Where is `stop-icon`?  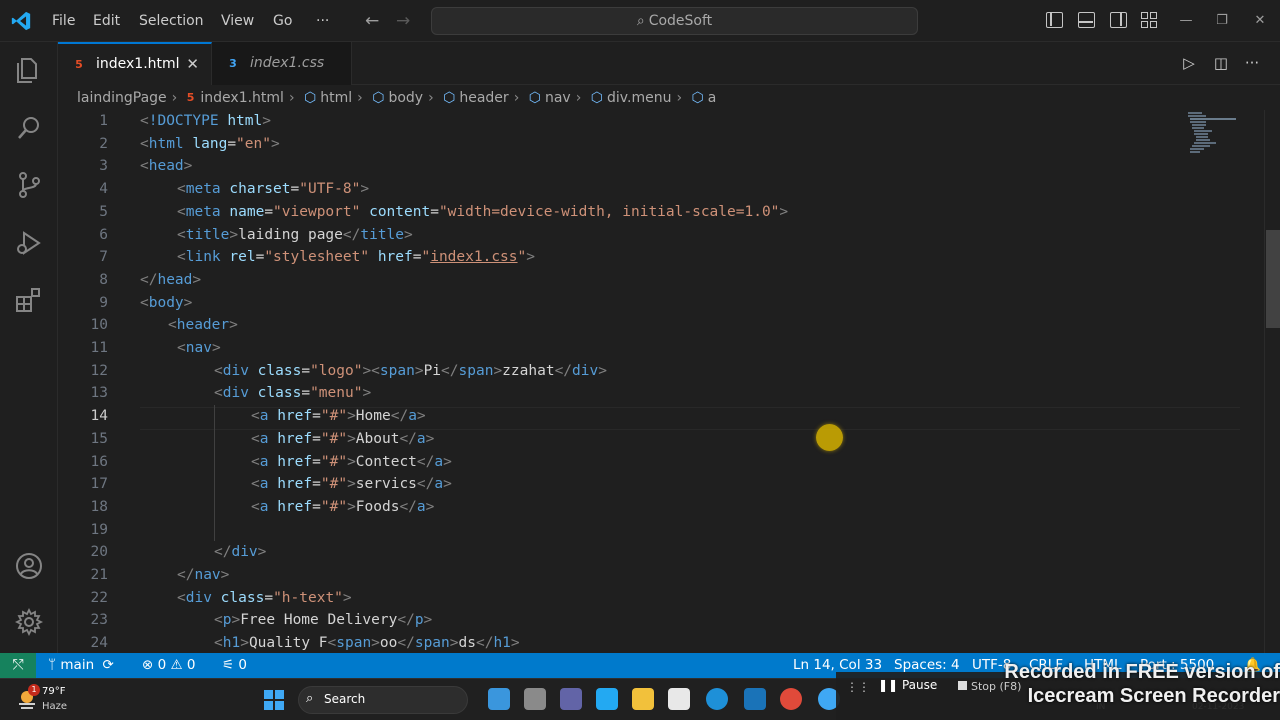 stop-icon is located at coordinates (962, 685).